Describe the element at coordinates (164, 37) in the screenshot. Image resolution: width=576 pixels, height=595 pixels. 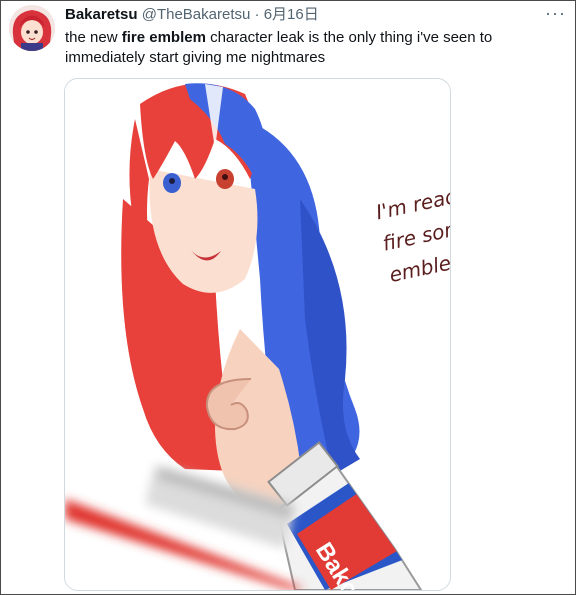
I see `tweet-text-bold: fire emblem` at that location.